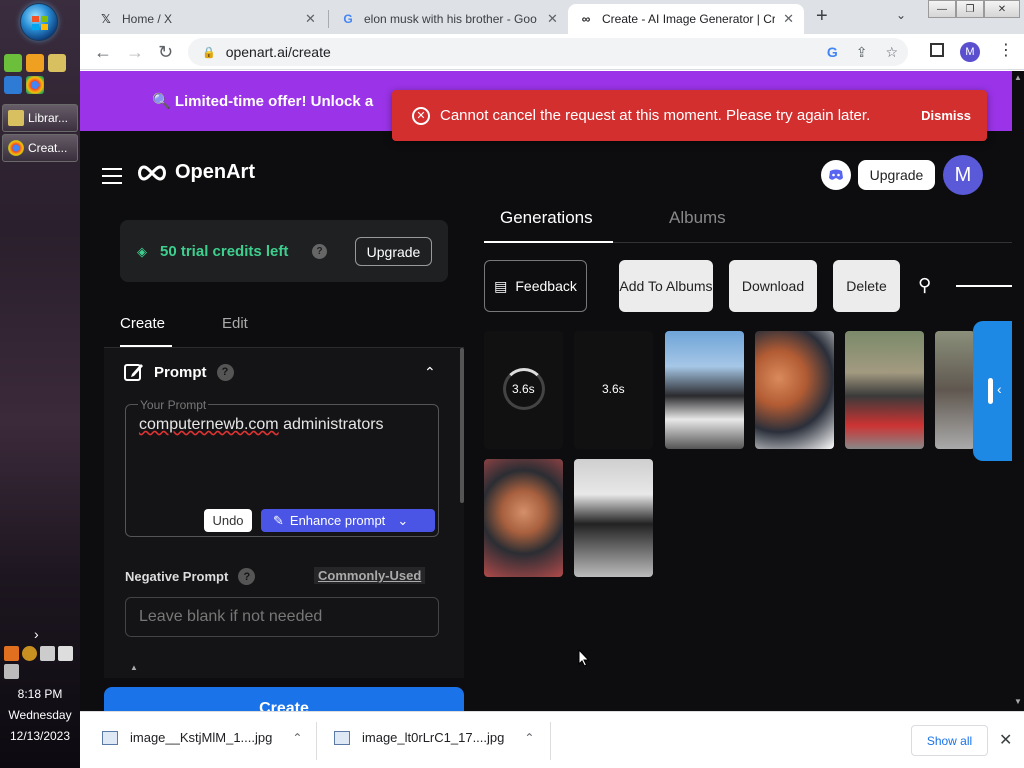 This screenshot has height=768, width=1024. What do you see at coordinates (228, 520) in the screenshot?
I see `undo-button: Undo` at bounding box center [228, 520].